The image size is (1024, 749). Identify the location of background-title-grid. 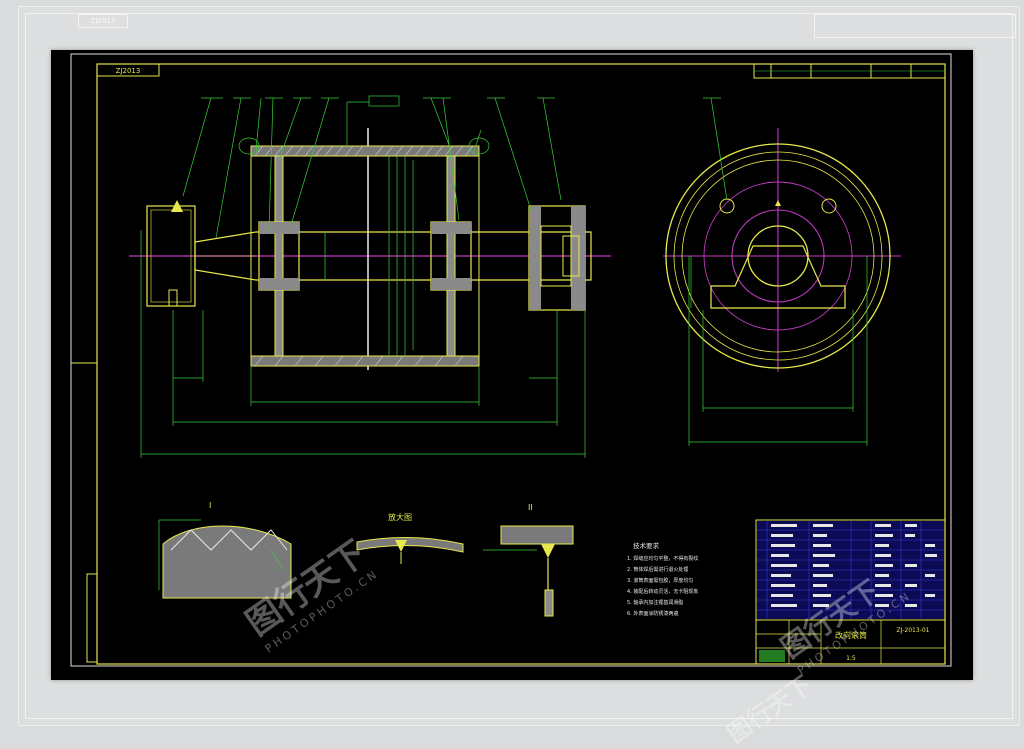
(915, 26).